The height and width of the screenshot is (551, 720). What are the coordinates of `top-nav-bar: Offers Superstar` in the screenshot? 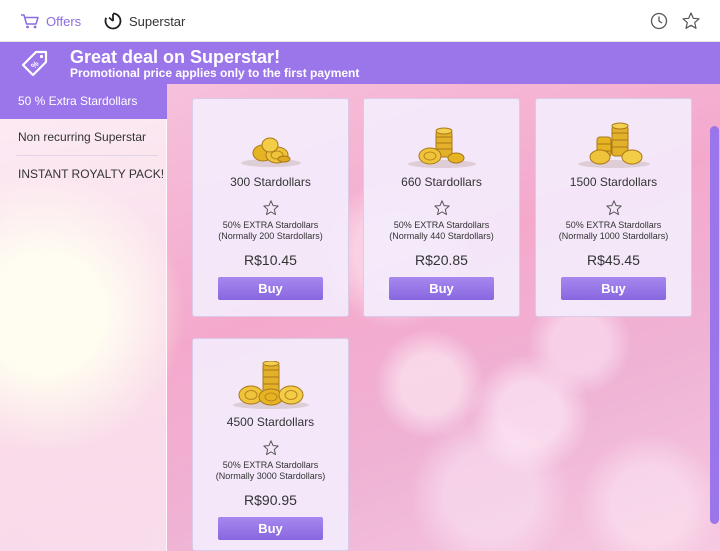 It's located at (360, 21).